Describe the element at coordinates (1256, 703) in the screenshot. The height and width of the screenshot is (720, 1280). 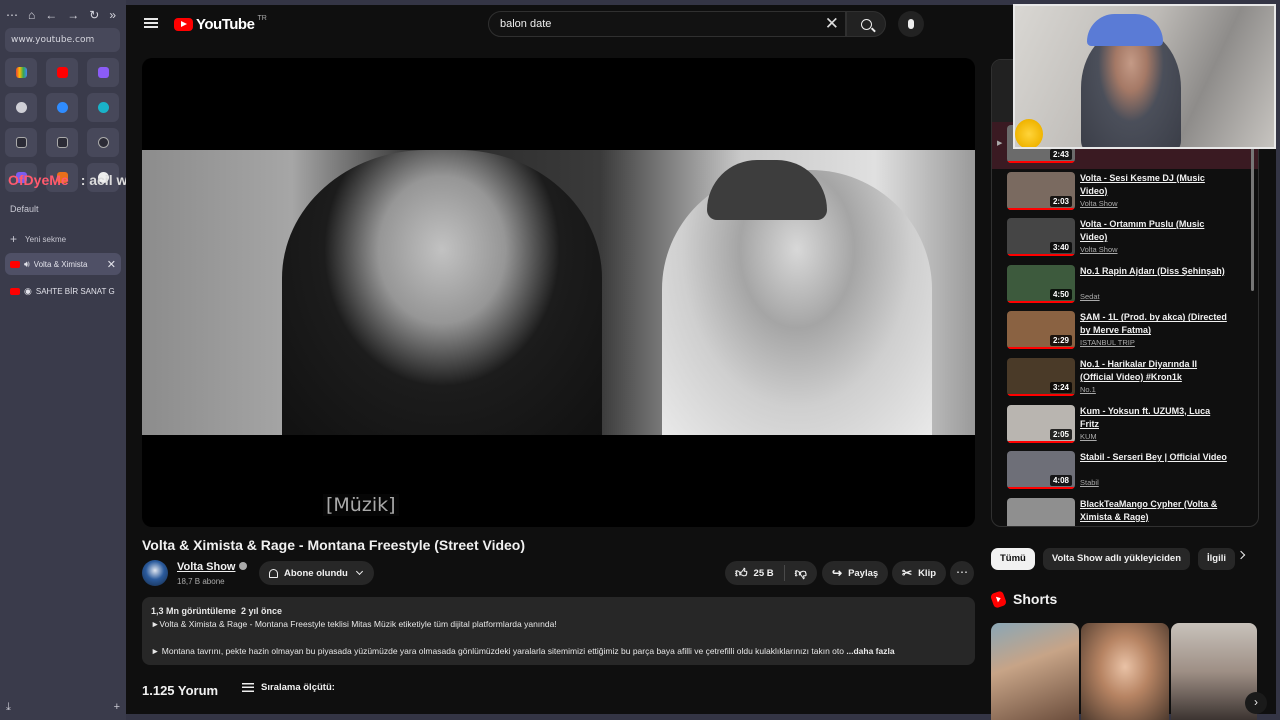
I see `shorts-next-button: ›` at that location.